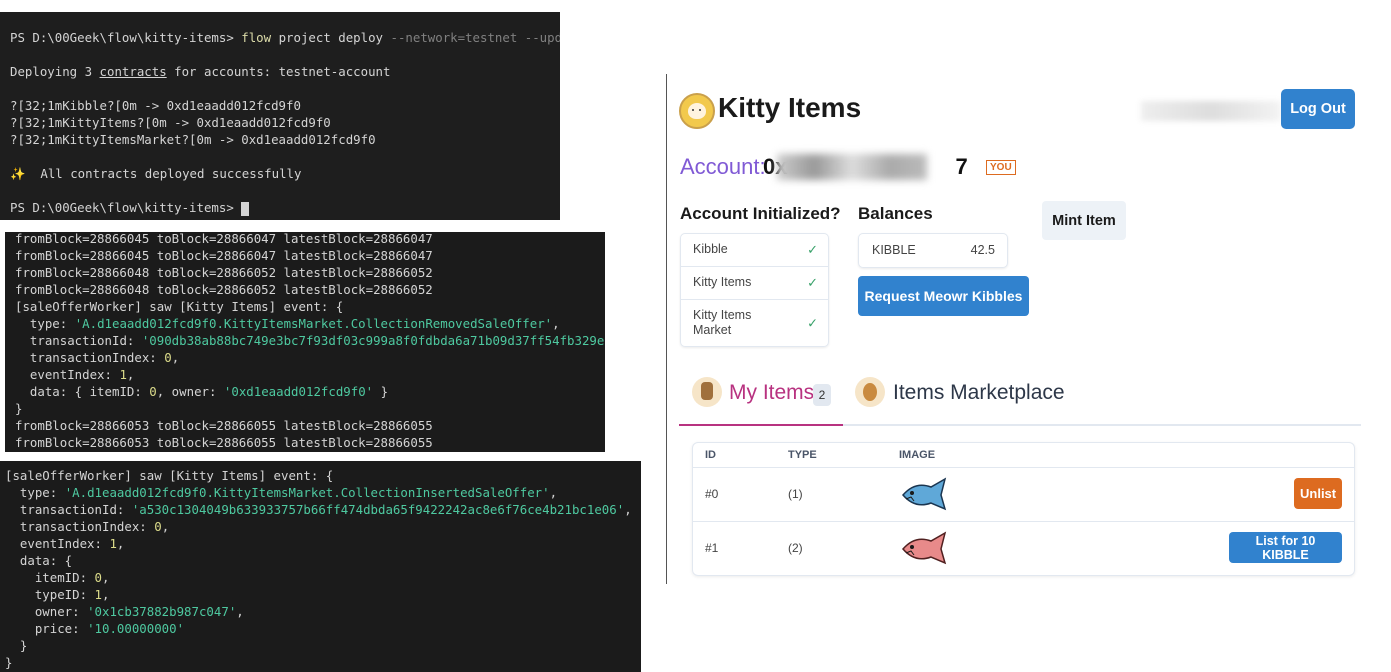  What do you see at coordinates (870, 392) in the screenshot?
I see `cookie-bag-icon` at bounding box center [870, 392].